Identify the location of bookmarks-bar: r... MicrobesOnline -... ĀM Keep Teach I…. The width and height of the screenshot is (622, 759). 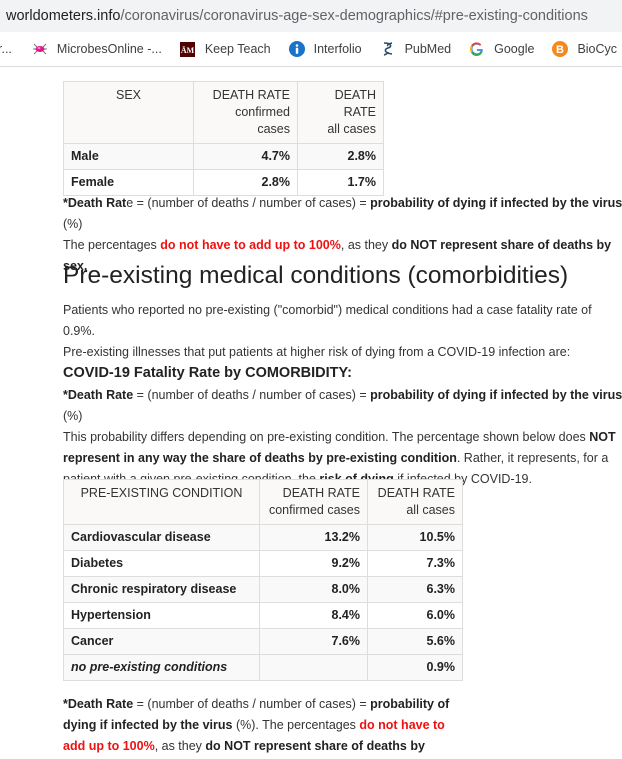
(311, 49).